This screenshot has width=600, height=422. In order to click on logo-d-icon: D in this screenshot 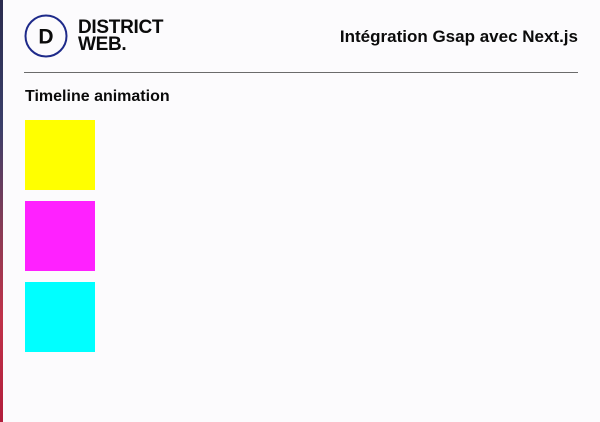, I will do `click(46, 36)`.